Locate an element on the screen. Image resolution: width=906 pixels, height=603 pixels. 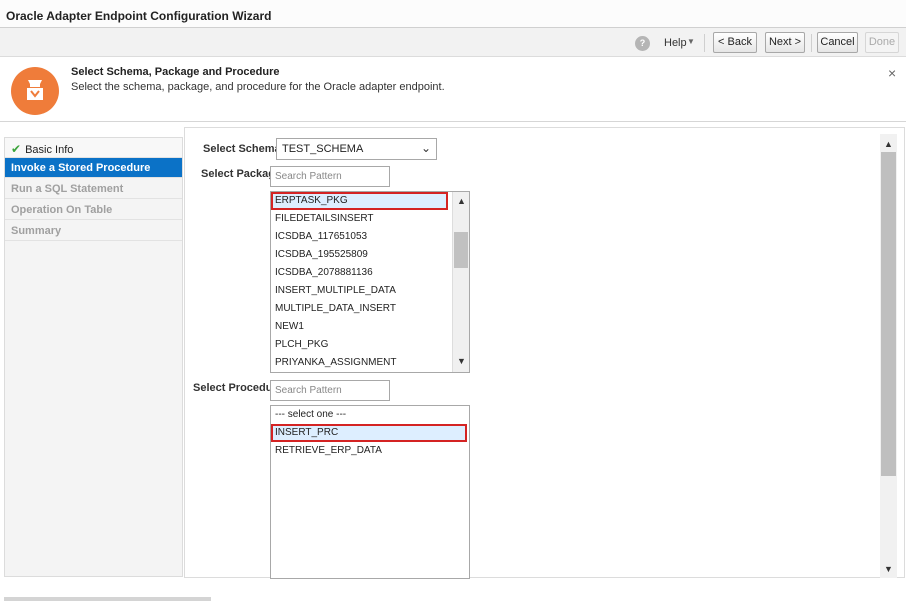
horizontal-scrollbar is located at coordinates (107, 599).